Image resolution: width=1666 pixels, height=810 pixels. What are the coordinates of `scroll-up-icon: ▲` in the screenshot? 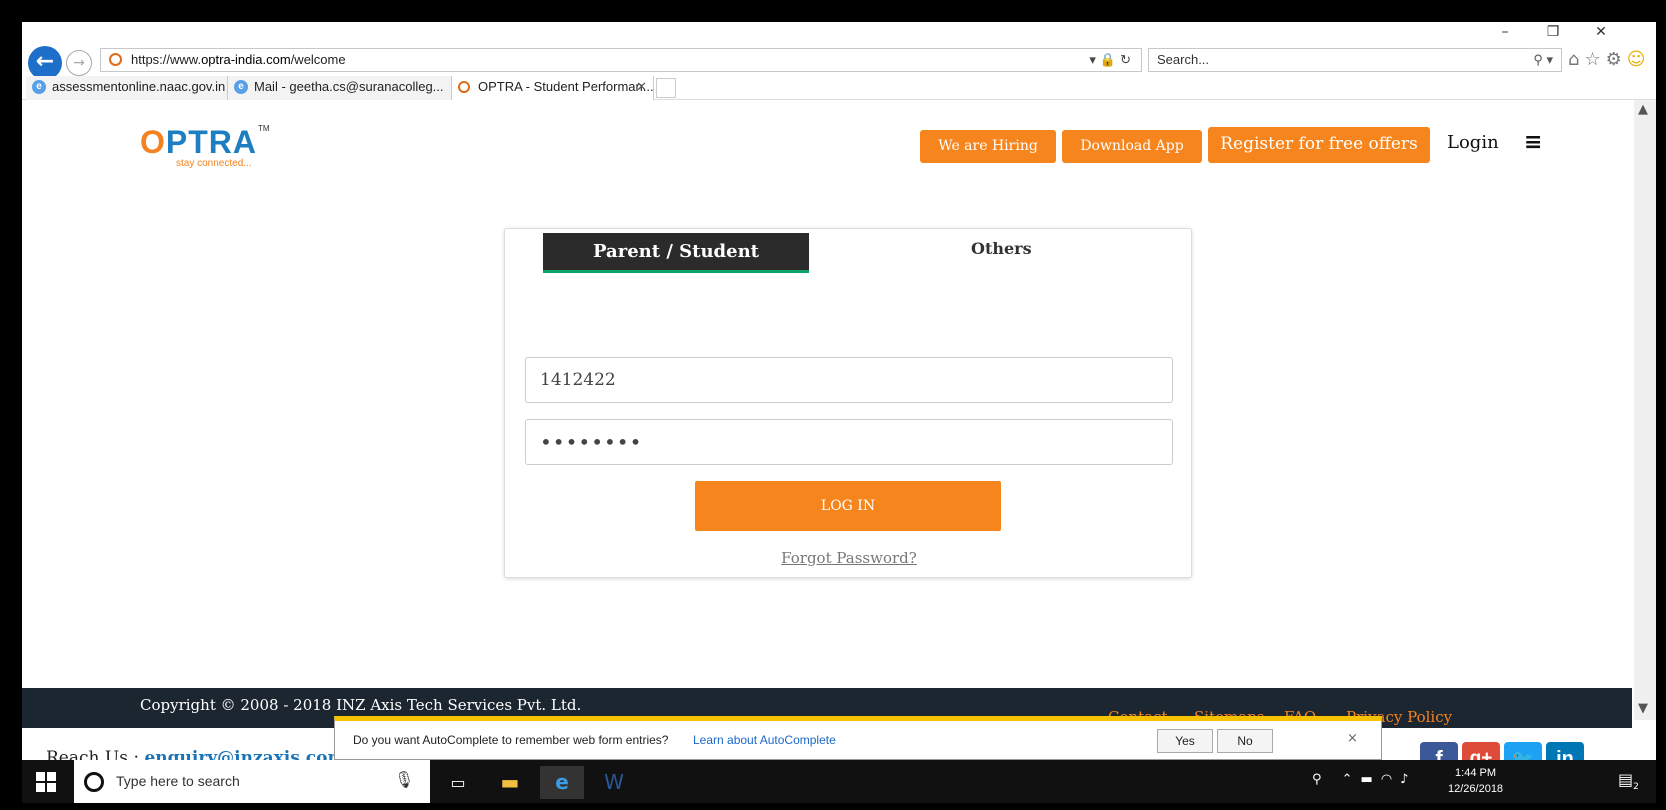 It's located at (1643, 109).